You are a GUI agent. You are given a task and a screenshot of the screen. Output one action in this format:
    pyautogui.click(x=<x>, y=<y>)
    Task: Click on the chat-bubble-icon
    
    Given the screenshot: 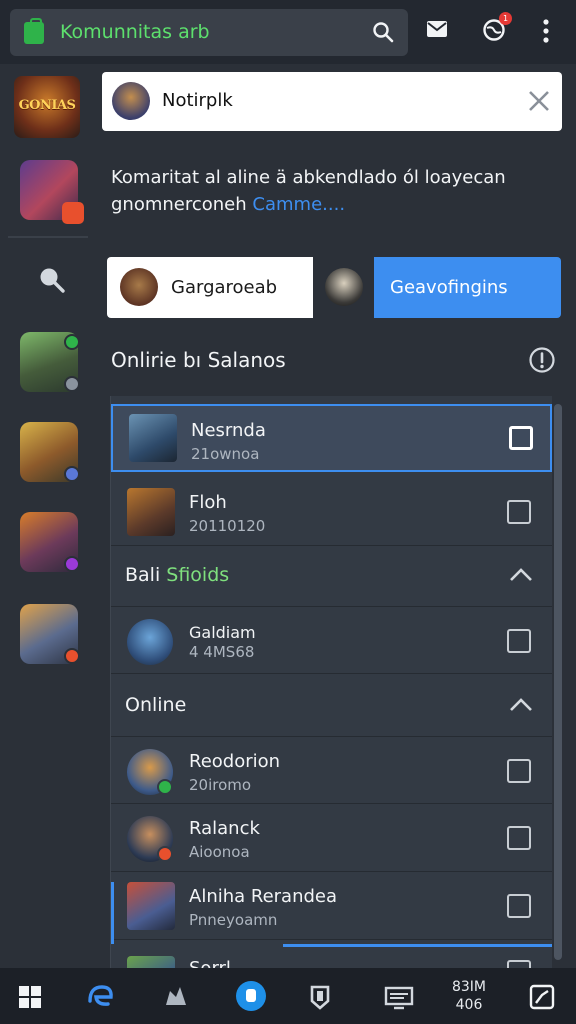 What is the action you would take?
    pyautogui.click(x=251, y=995)
    